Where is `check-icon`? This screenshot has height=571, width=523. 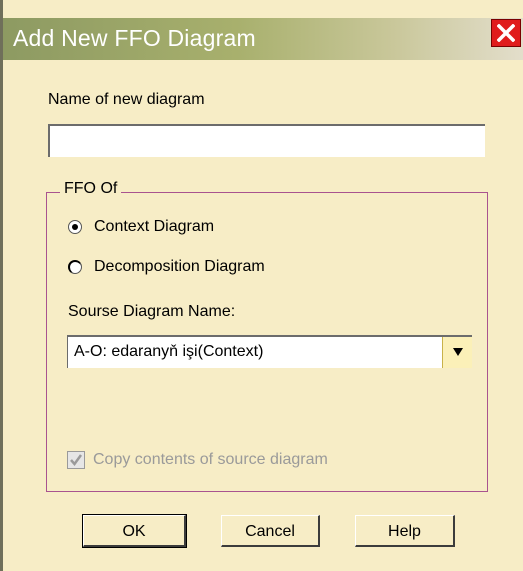
check-icon is located at coordinates (76, 460).